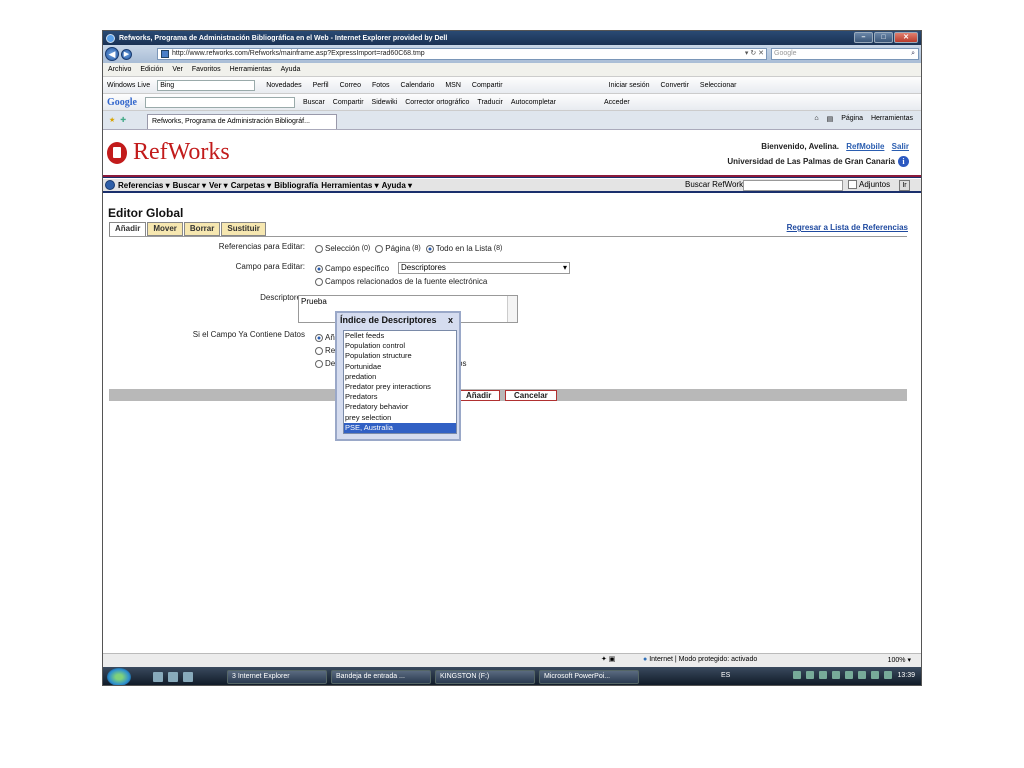 This screenshot has width=1024, height=768. I want to click on maximize-button: □, so click(883, 37).